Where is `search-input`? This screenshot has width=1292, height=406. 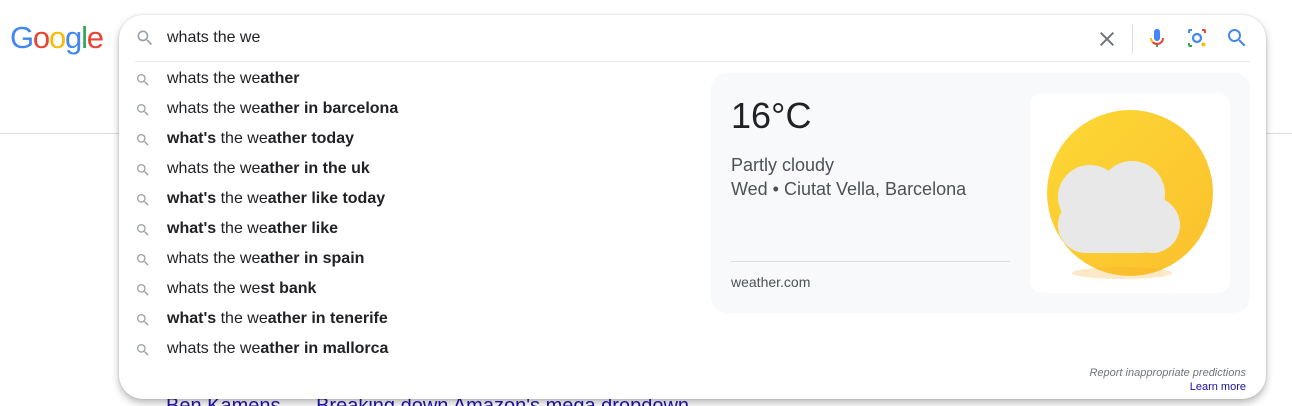 search-input is located at coordinates (617, 38).